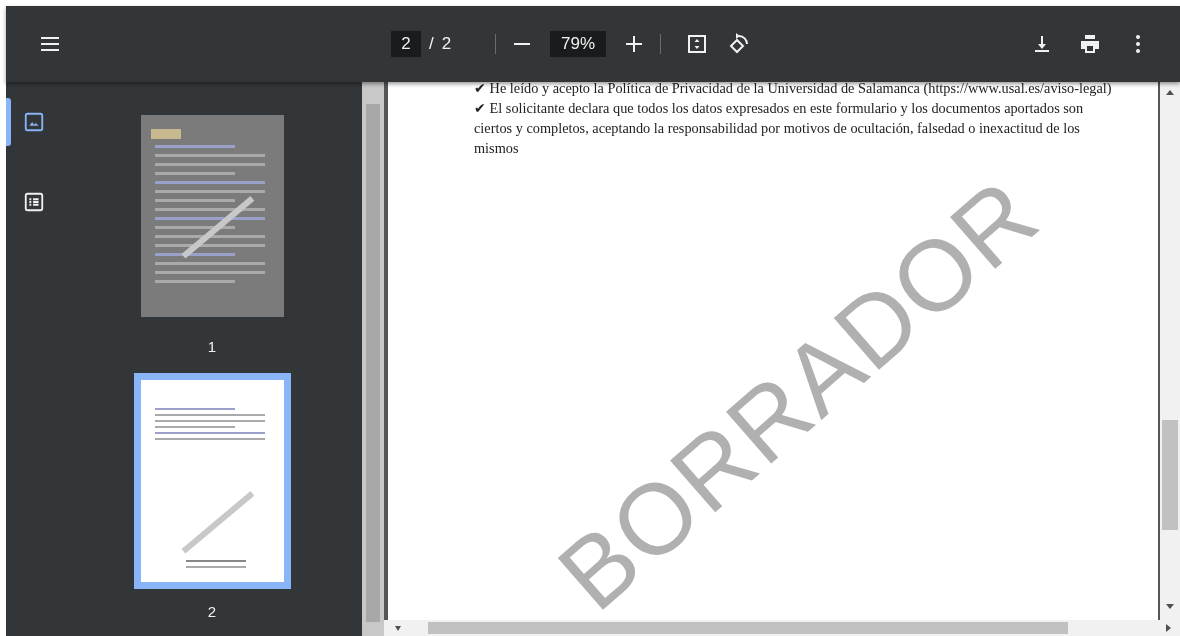 Image resolution: width=1180 pixels, height=636 pixels. What do you see at coordinates (405, 44) in the screenshot?
I see `page-number-field: 2` at bounding box center [405, 44].